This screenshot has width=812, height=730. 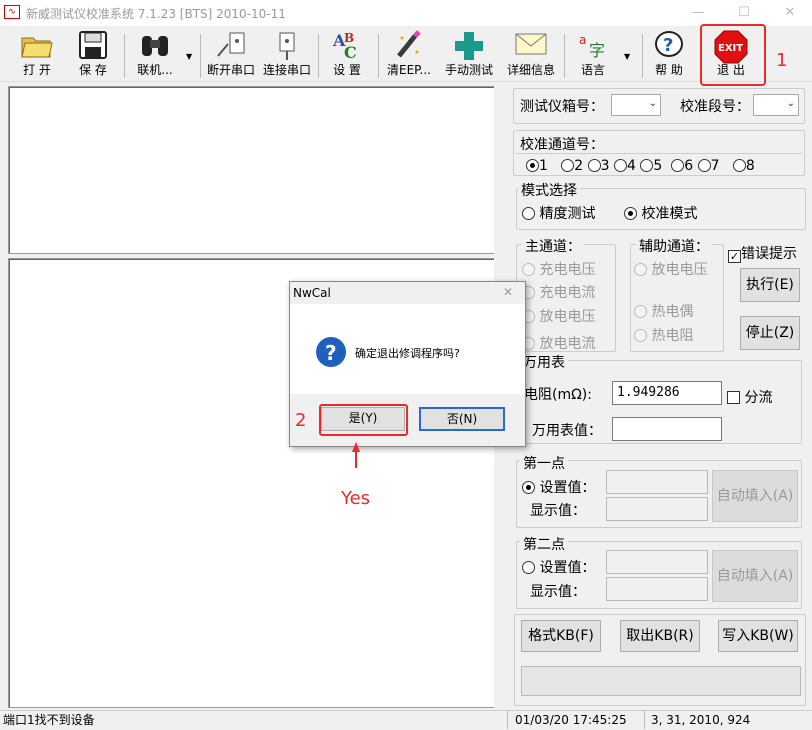 I want to click on write-kb-button: 写入KB(W), so click(x=758, y=636).